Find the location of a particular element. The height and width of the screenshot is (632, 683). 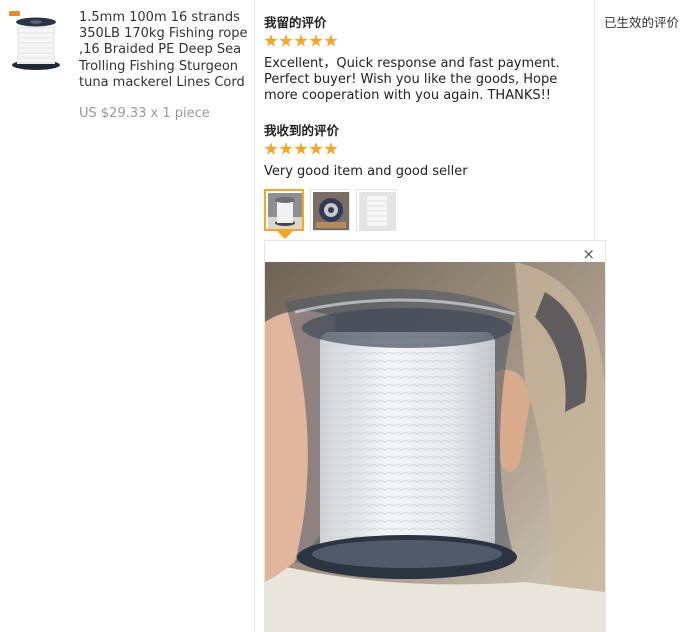

close-icon: × is located at coordinates (588, 254).